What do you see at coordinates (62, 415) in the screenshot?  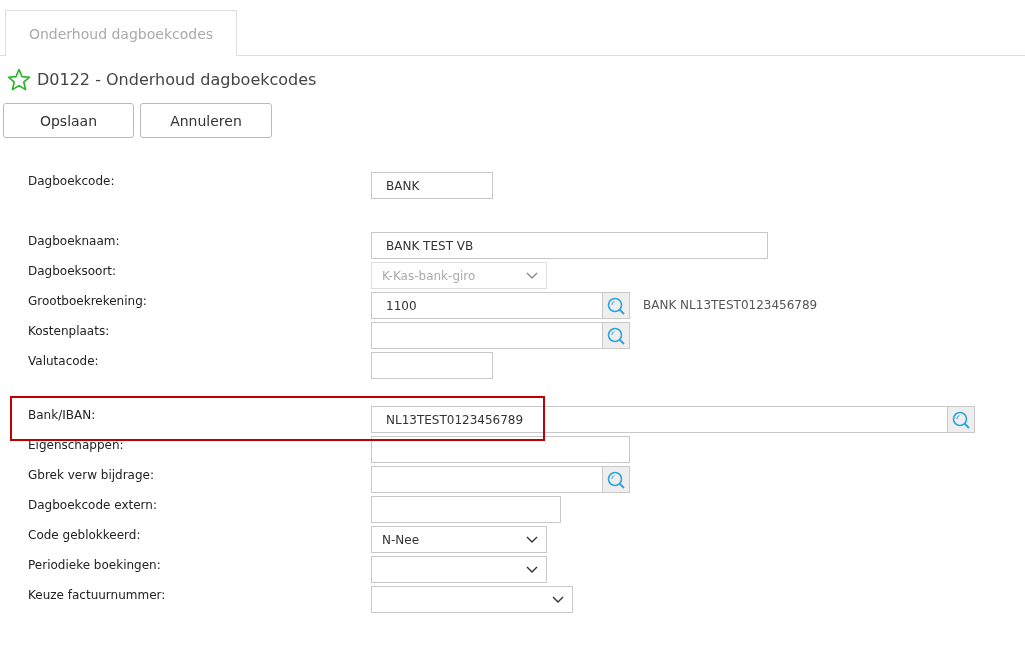 I see `field-label: Bank/IBAN:` at bounding box center [62, 415].